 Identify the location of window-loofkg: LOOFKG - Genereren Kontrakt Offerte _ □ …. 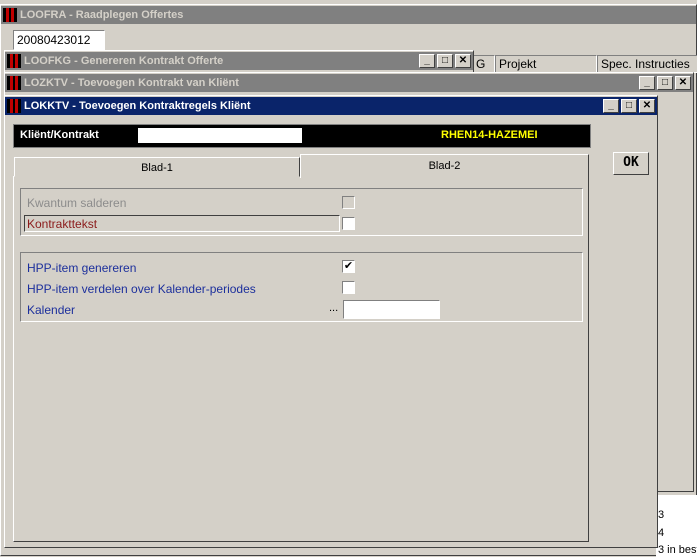
(239, 62).